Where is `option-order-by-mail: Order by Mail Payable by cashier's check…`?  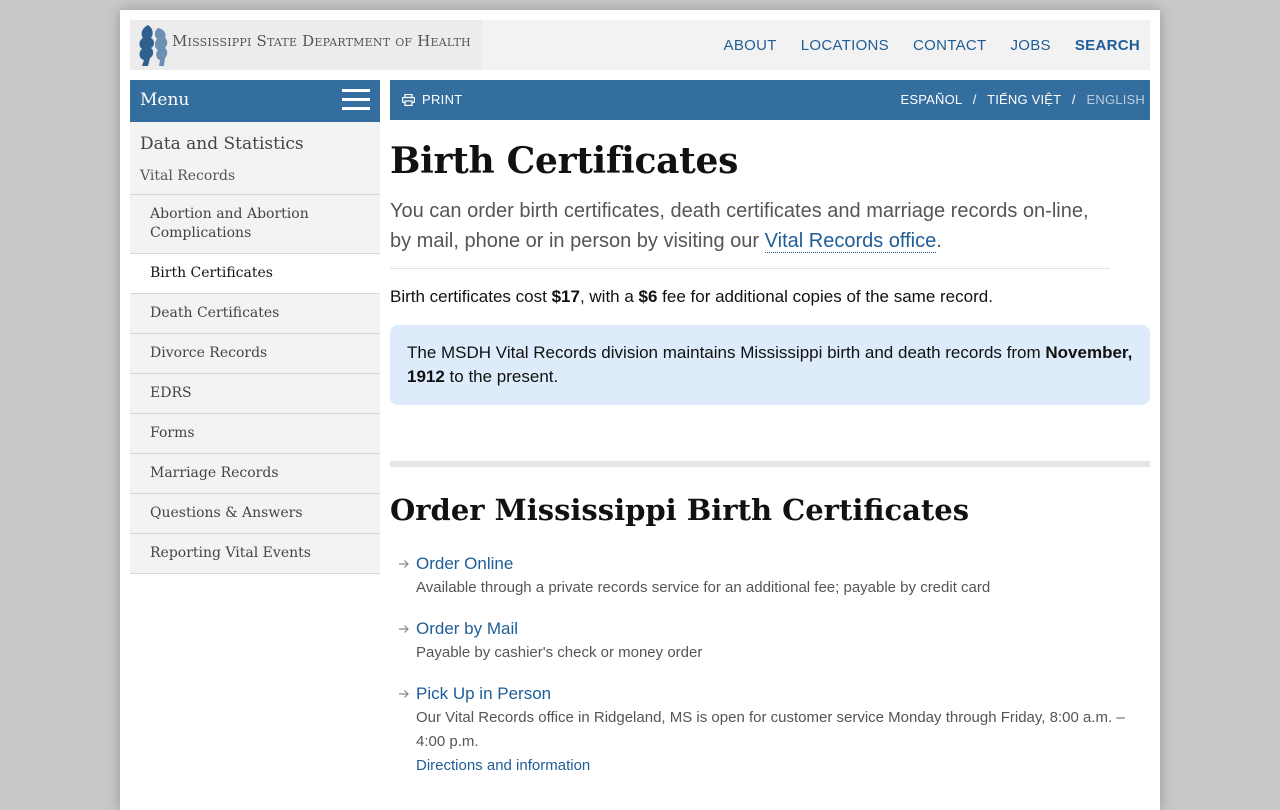
option-order-by-mail: Order by Mail Payable by cashier's check… is located at coordinates (770, 641).